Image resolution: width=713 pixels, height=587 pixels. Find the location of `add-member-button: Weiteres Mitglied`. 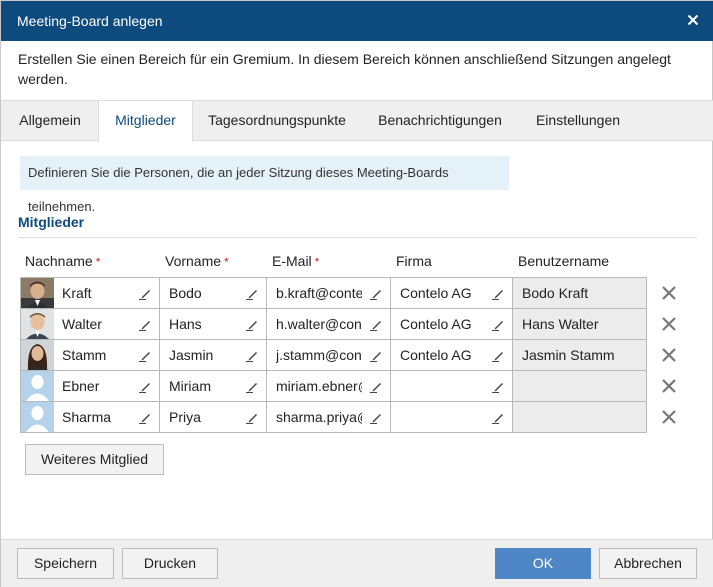

add-member-button: Weiteres Mitglied is located at coordinates (94, 459).